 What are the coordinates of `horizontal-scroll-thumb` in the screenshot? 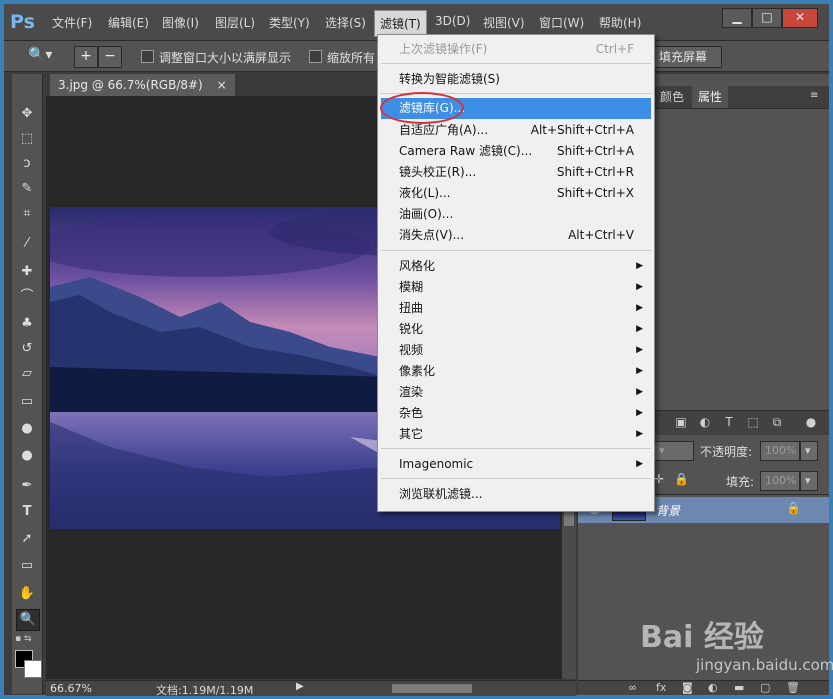 It's located at (432, 688).